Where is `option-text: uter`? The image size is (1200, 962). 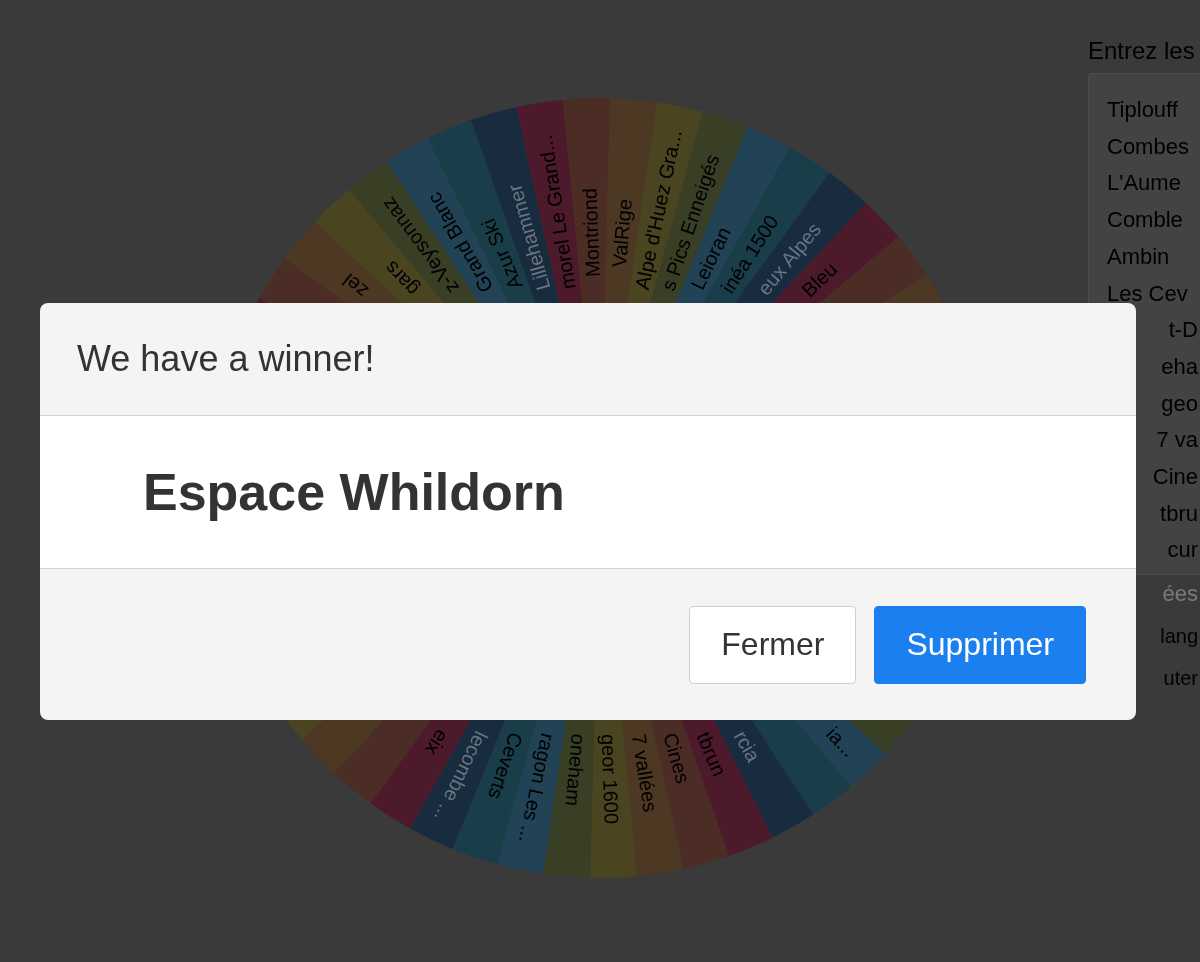 option-text: uter is located at coordinates (1181, 678).